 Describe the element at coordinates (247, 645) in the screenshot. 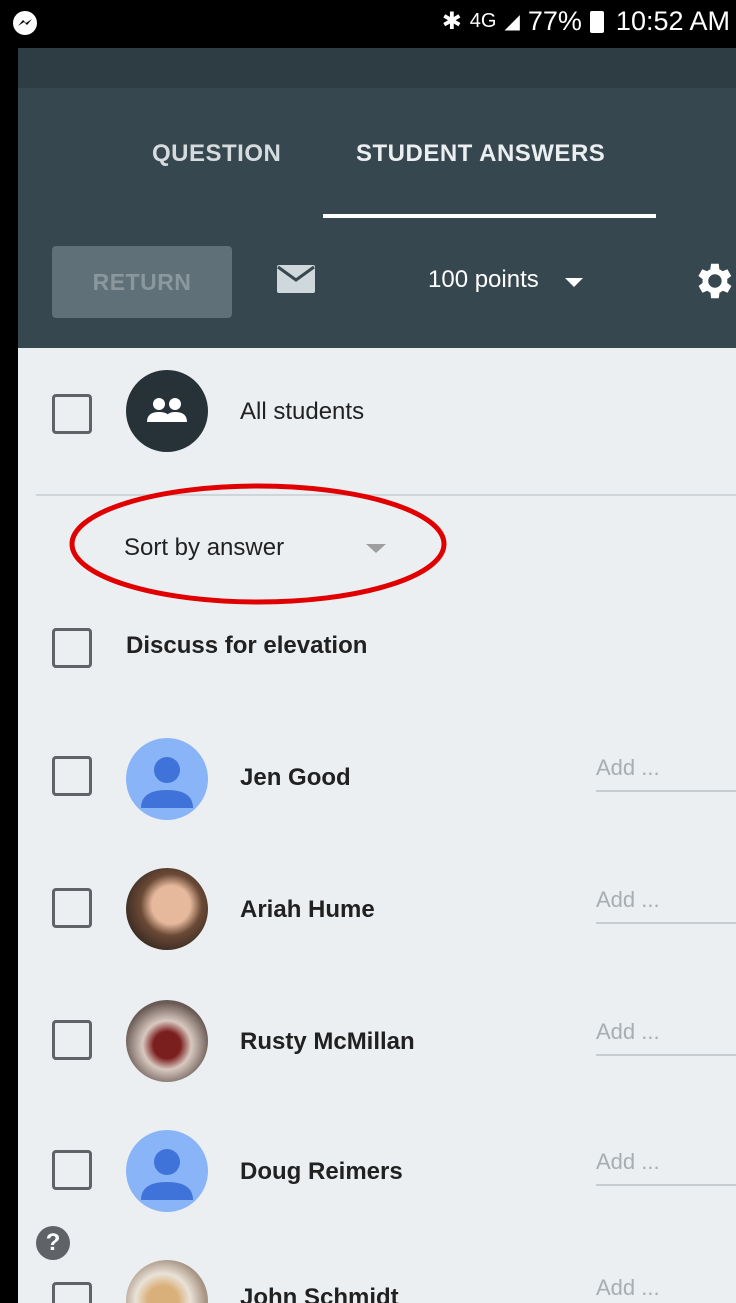

I see `answer-group-label: Discuss for elevation` at that location.